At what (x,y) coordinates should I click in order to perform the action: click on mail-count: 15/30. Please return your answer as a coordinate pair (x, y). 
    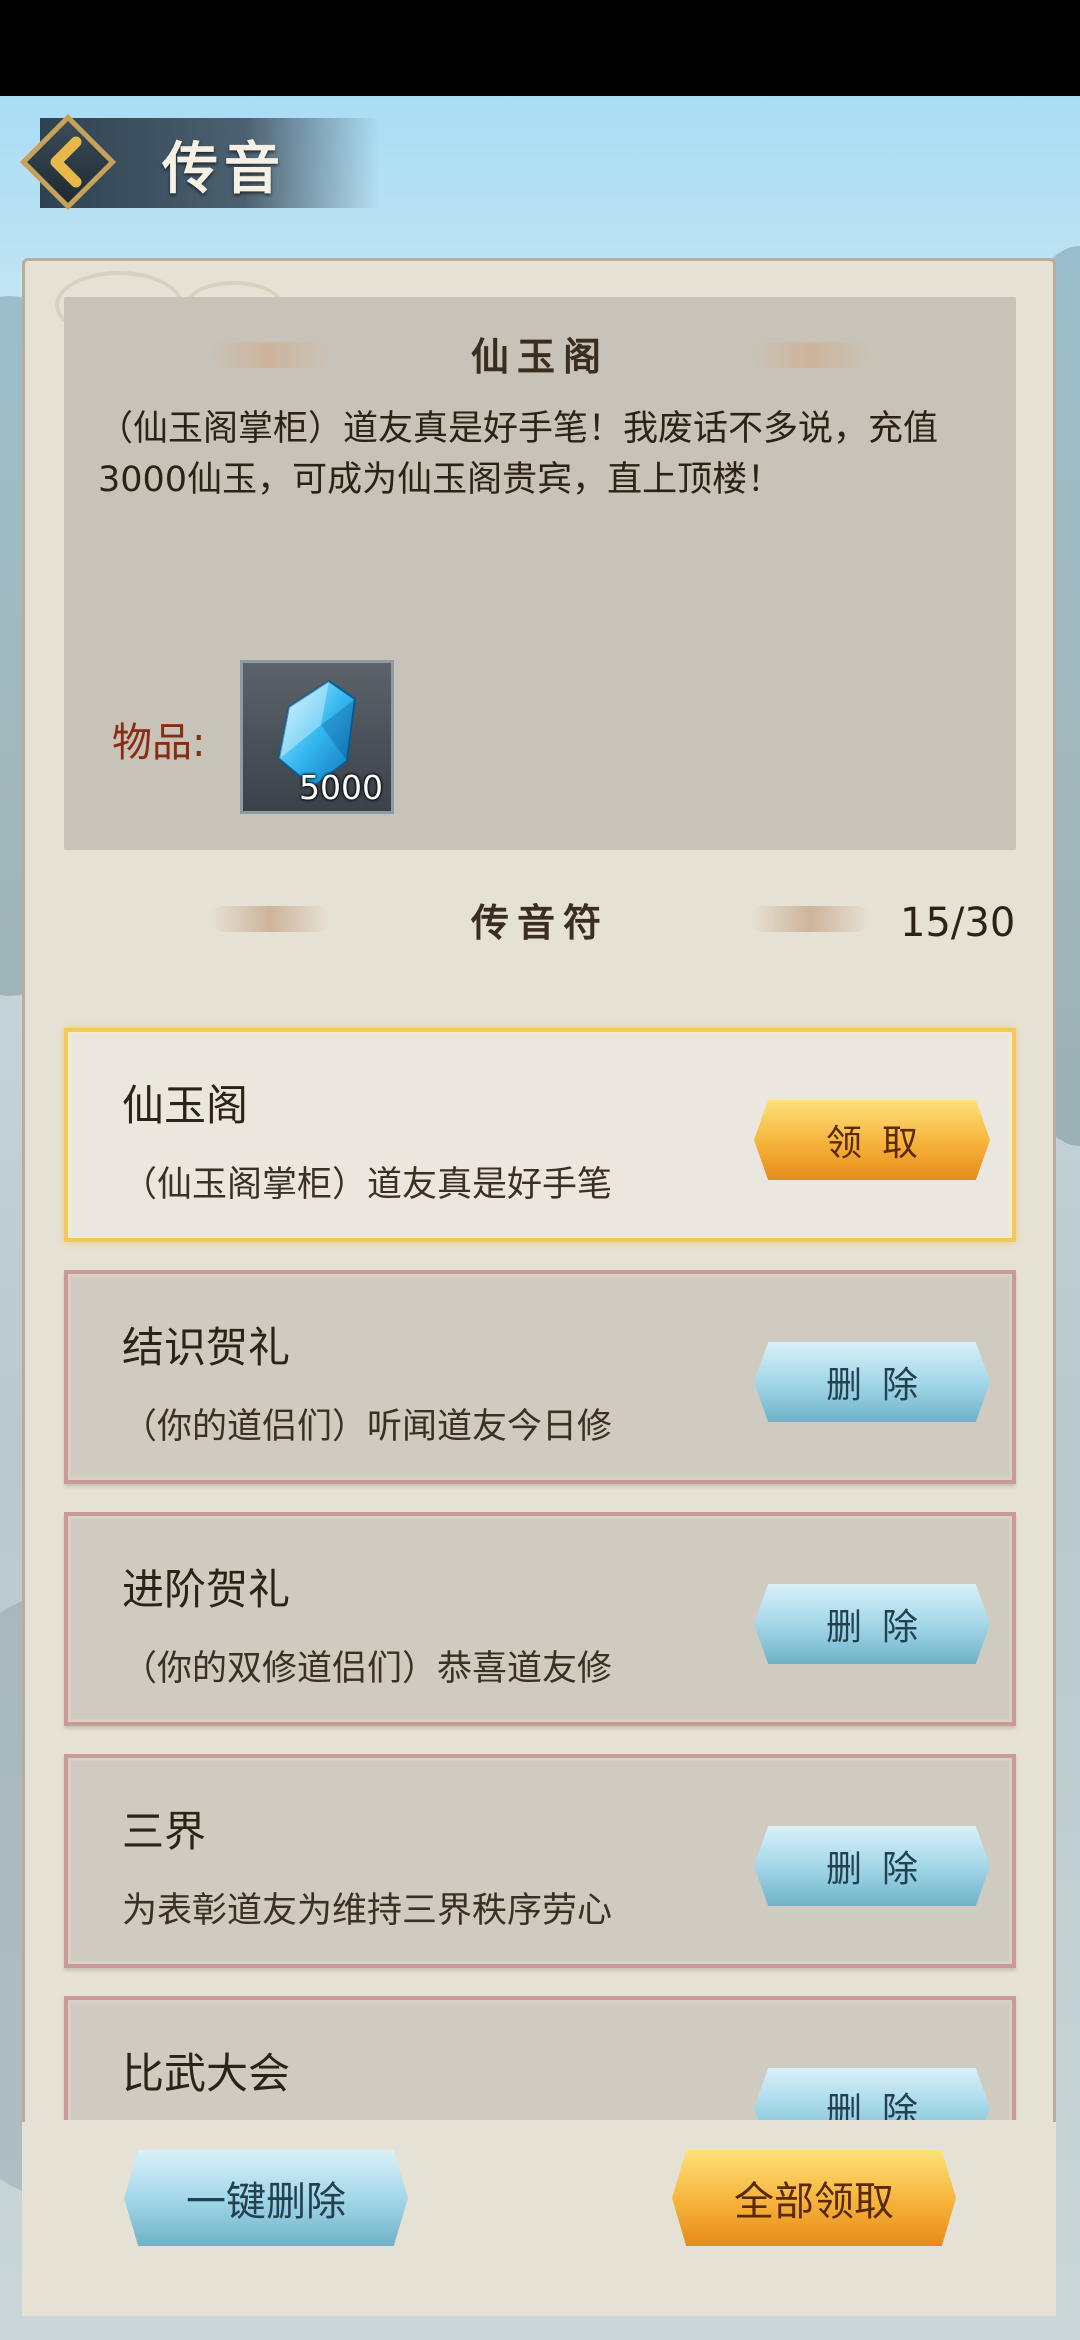
    Looking at the image, I should click on (958, 923).